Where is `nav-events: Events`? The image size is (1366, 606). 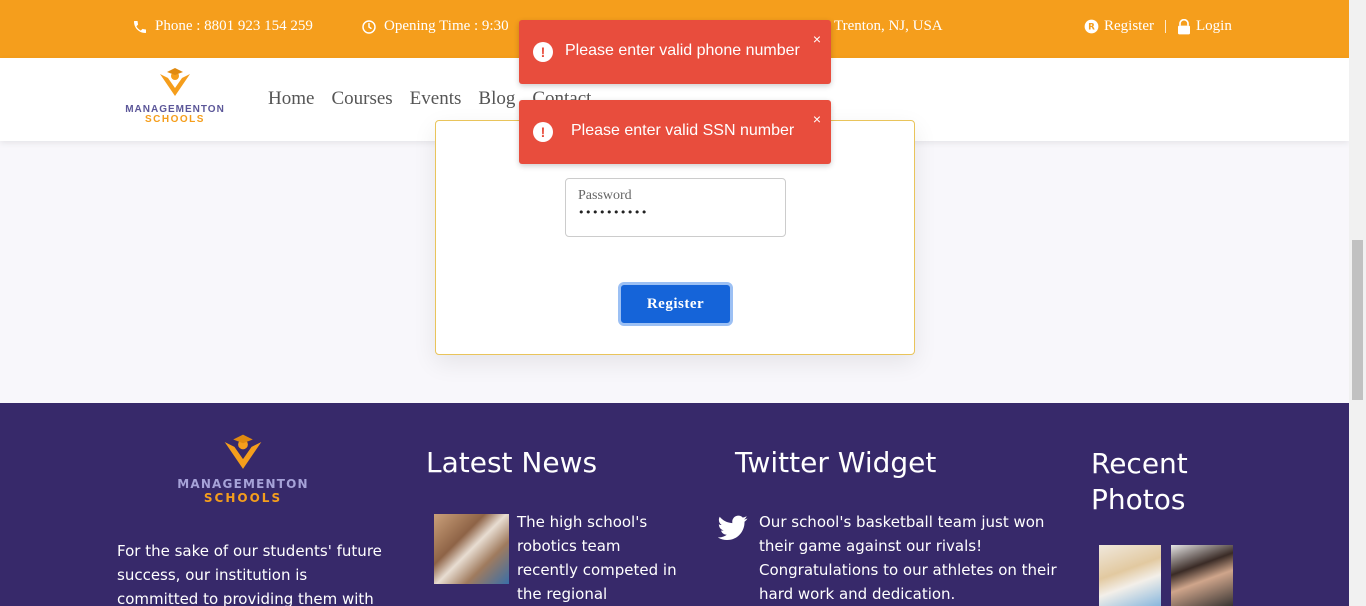 nav-events: Events is located at coordinates (436, 99).